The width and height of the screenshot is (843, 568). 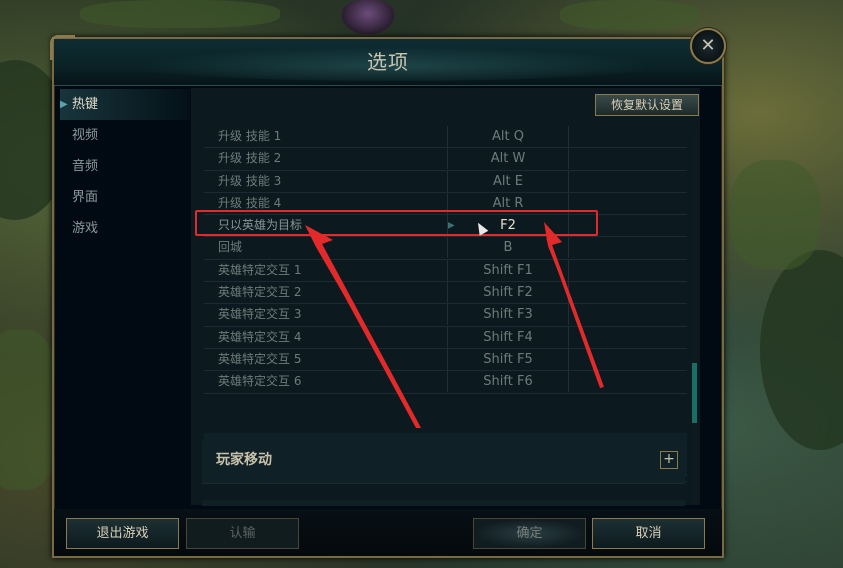 What do you see at coordinates (445, 137) in the screenshot?
I see `hotkey-row: 升级 技能 1 Alt Q` at bounding box center [445, 137].